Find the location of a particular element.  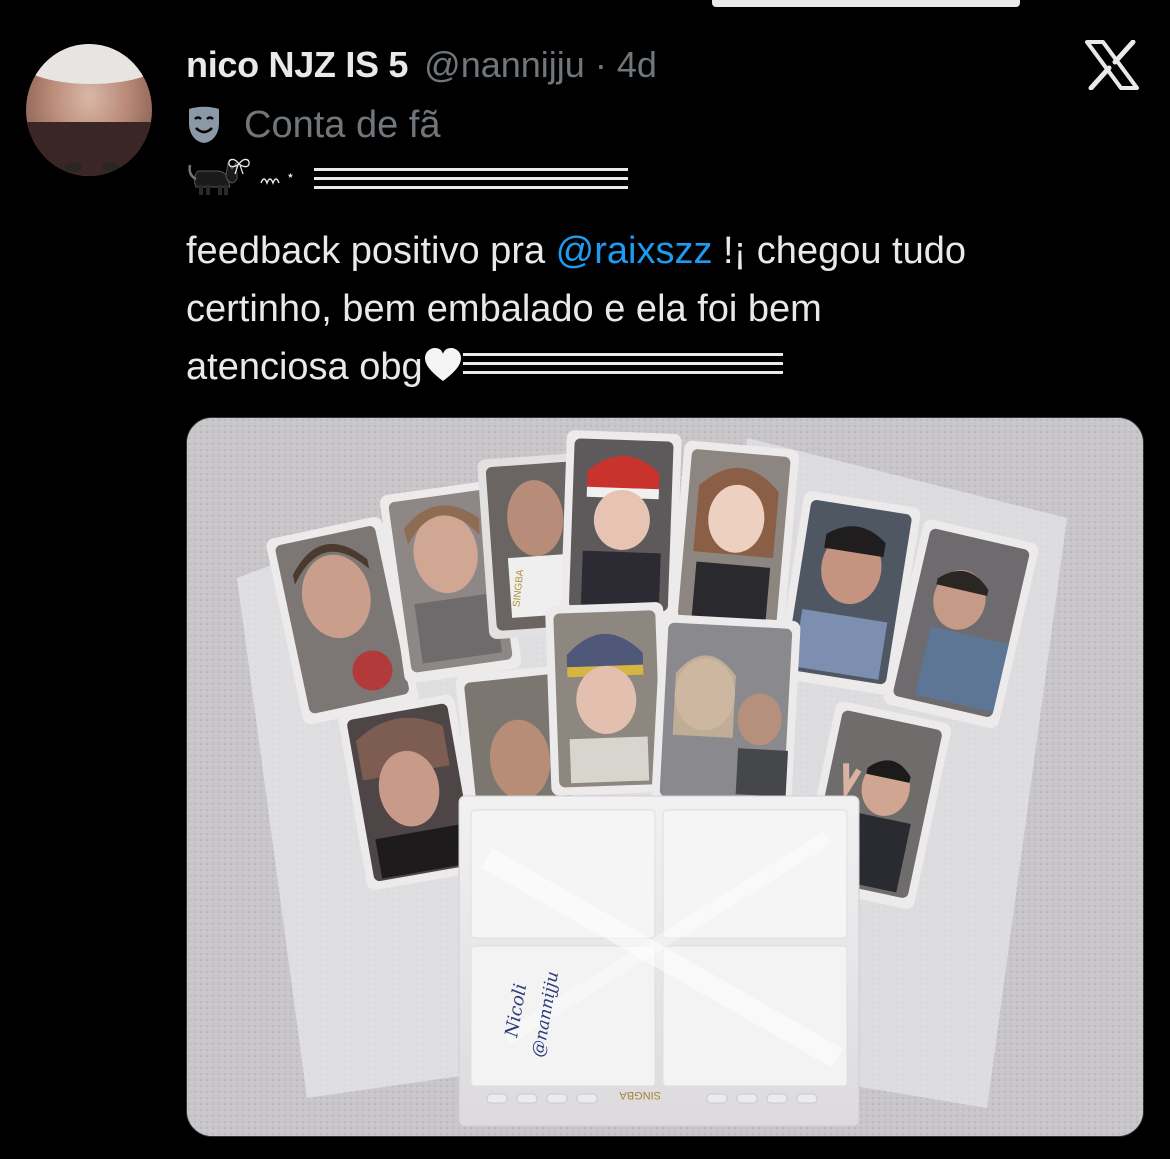

ribbon-swirl-icon is located at coordinates (270, 181).